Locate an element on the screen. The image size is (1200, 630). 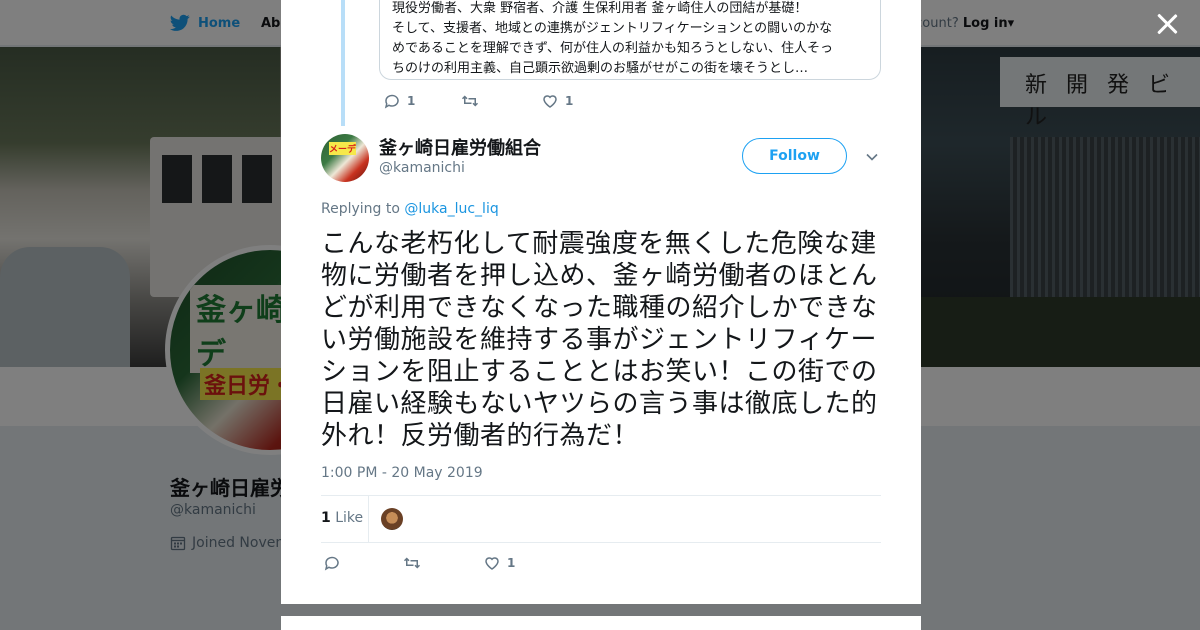
tweet-author-avatar: メーデ is located at coordinates (345, 158).